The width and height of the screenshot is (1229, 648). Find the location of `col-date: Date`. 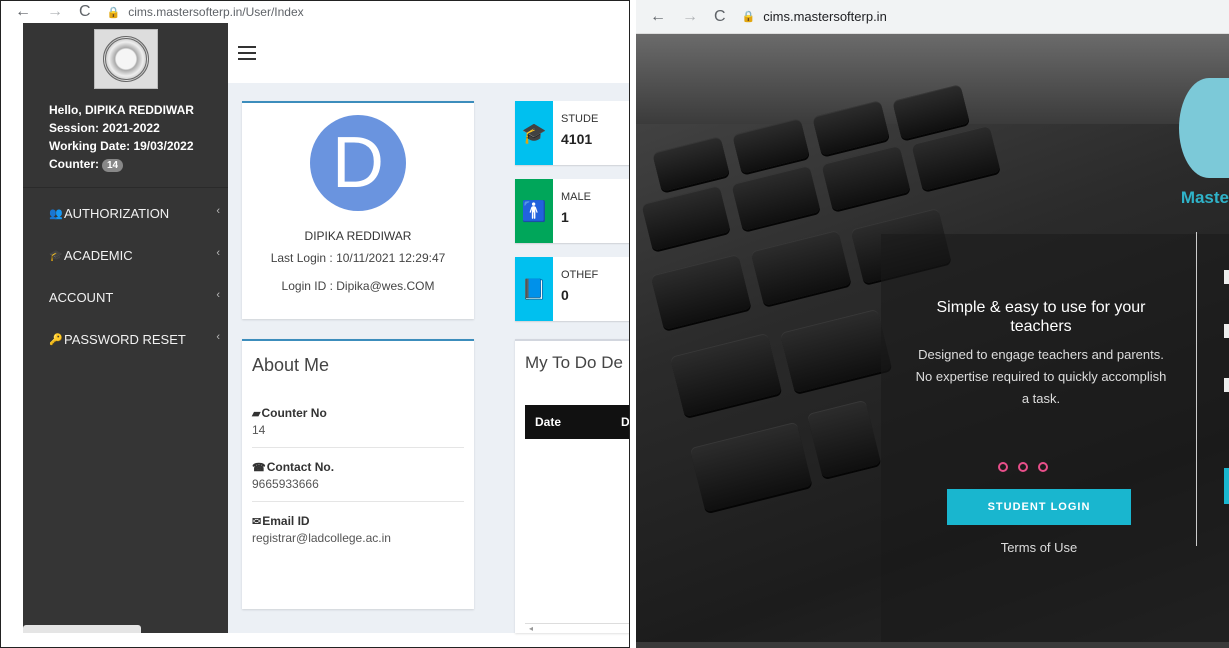

col-date: Date is located at coordinates (548, 422).